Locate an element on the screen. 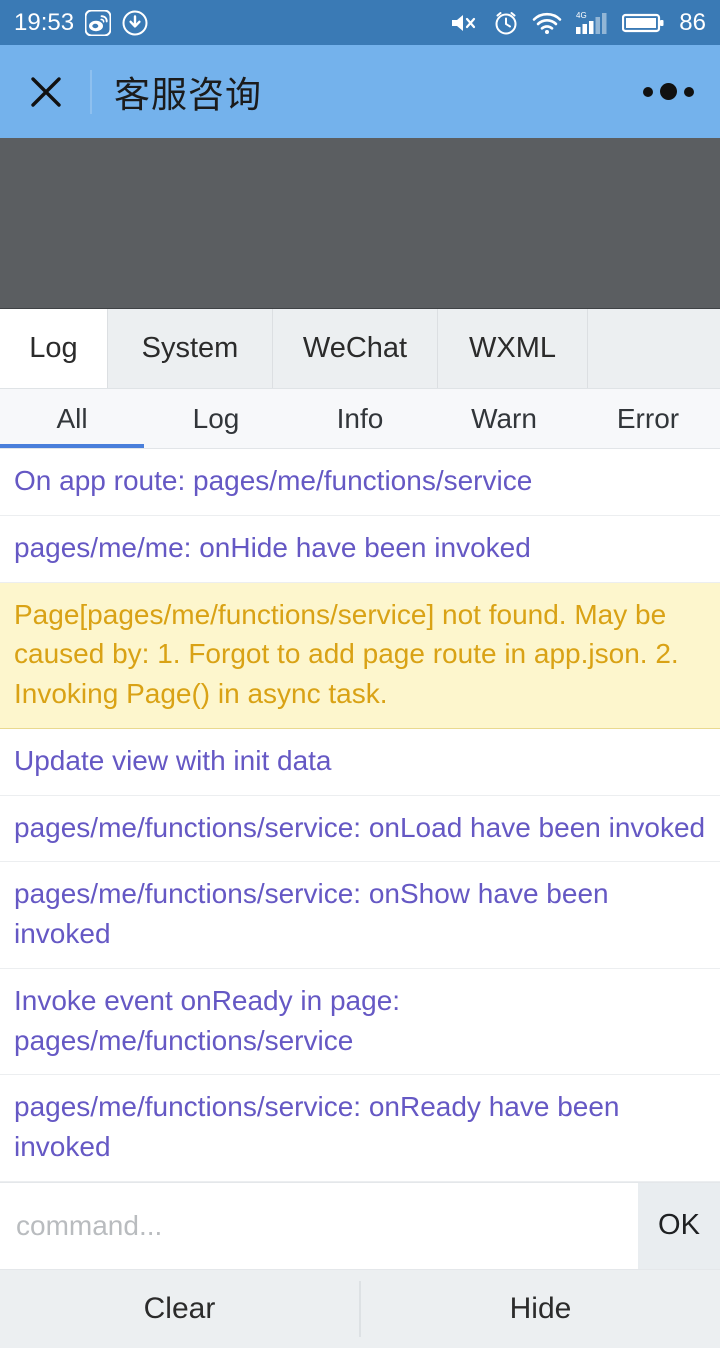  console-tabbar: Log System WeChat WXML is located at coordinates (360, 349).